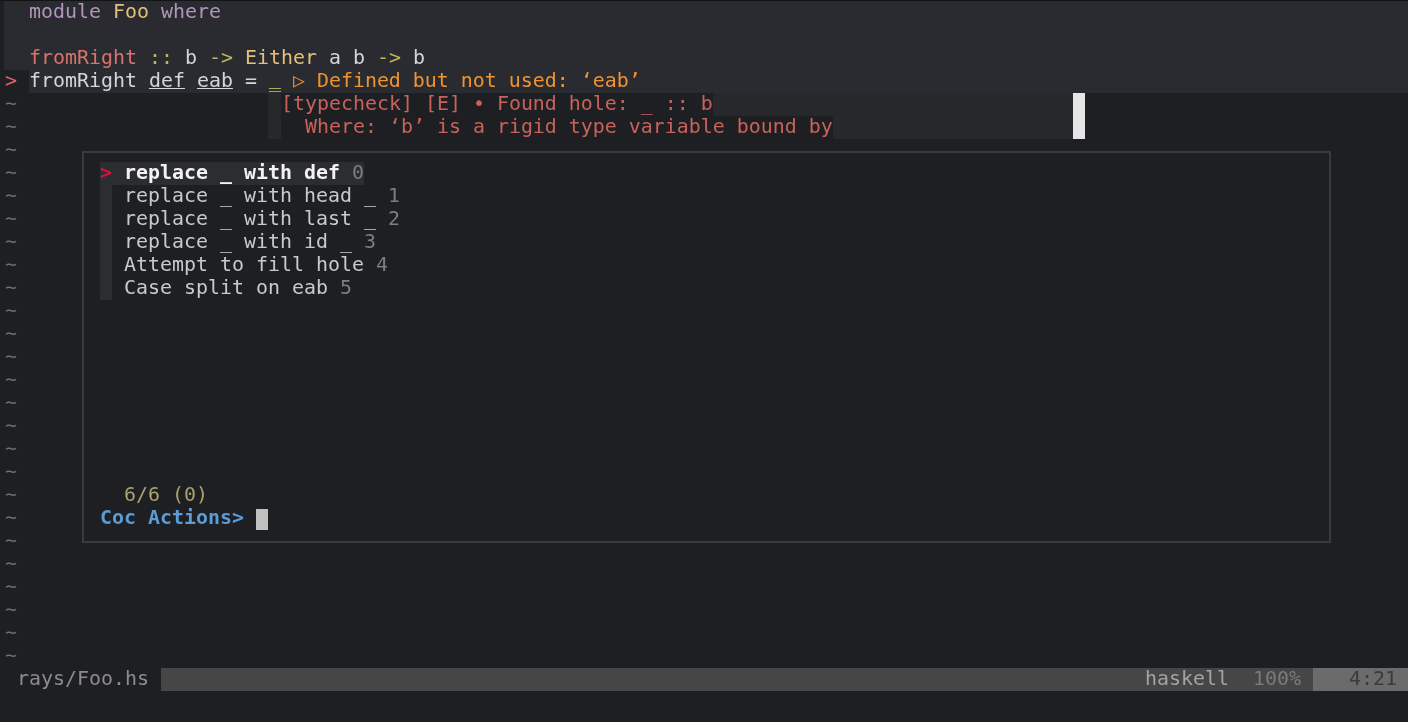 The image size is (1408, 722). What do you see at coordinates (16, 81) in the screenshot?
I see `sign-marker: >` at bounding box center [16, 81].